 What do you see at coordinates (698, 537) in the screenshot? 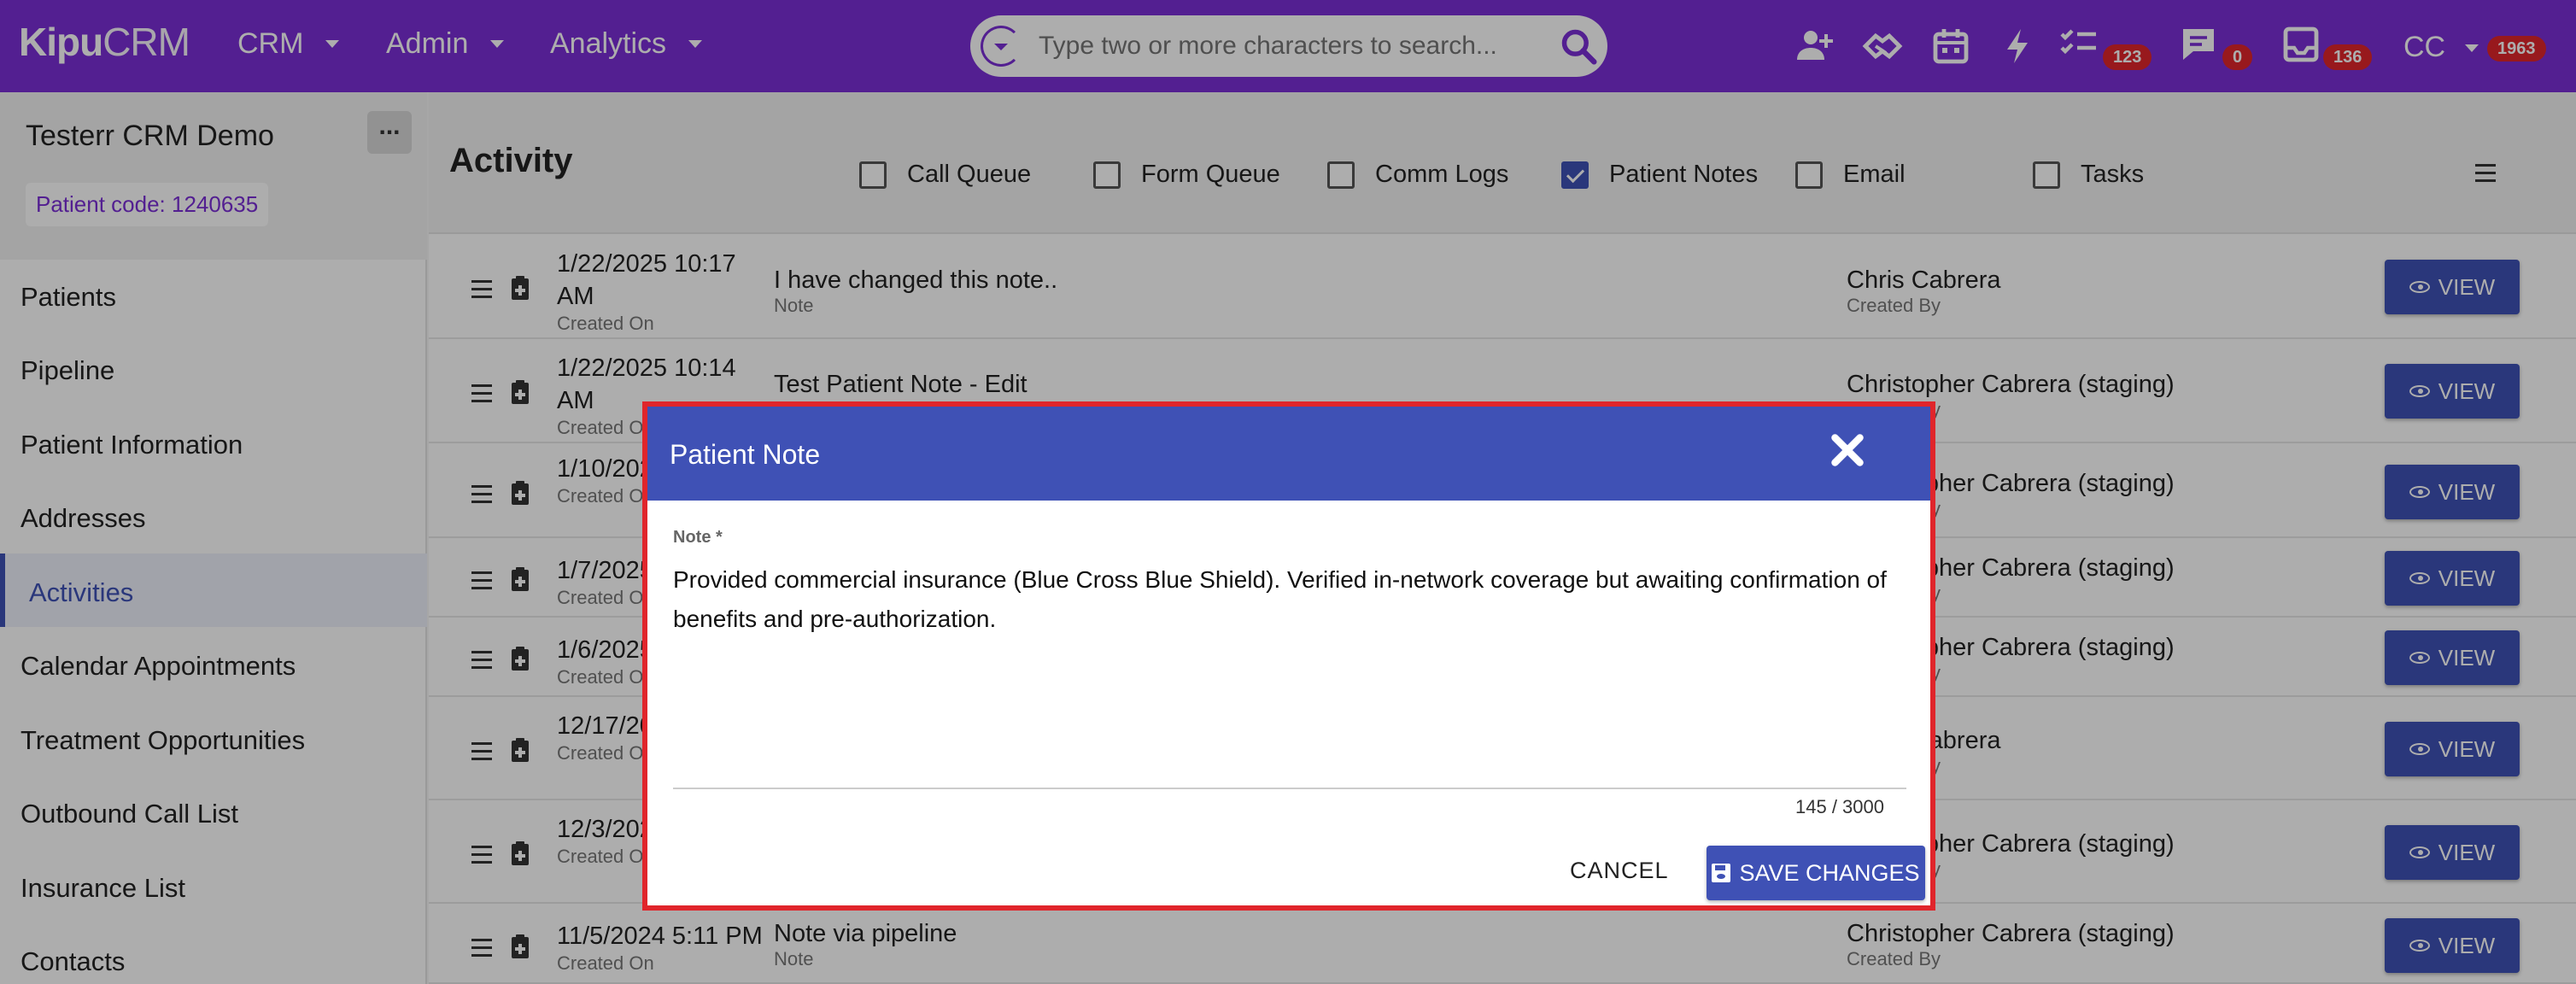
I see `note-field-label: Note *` at bounding box center [698, 537].